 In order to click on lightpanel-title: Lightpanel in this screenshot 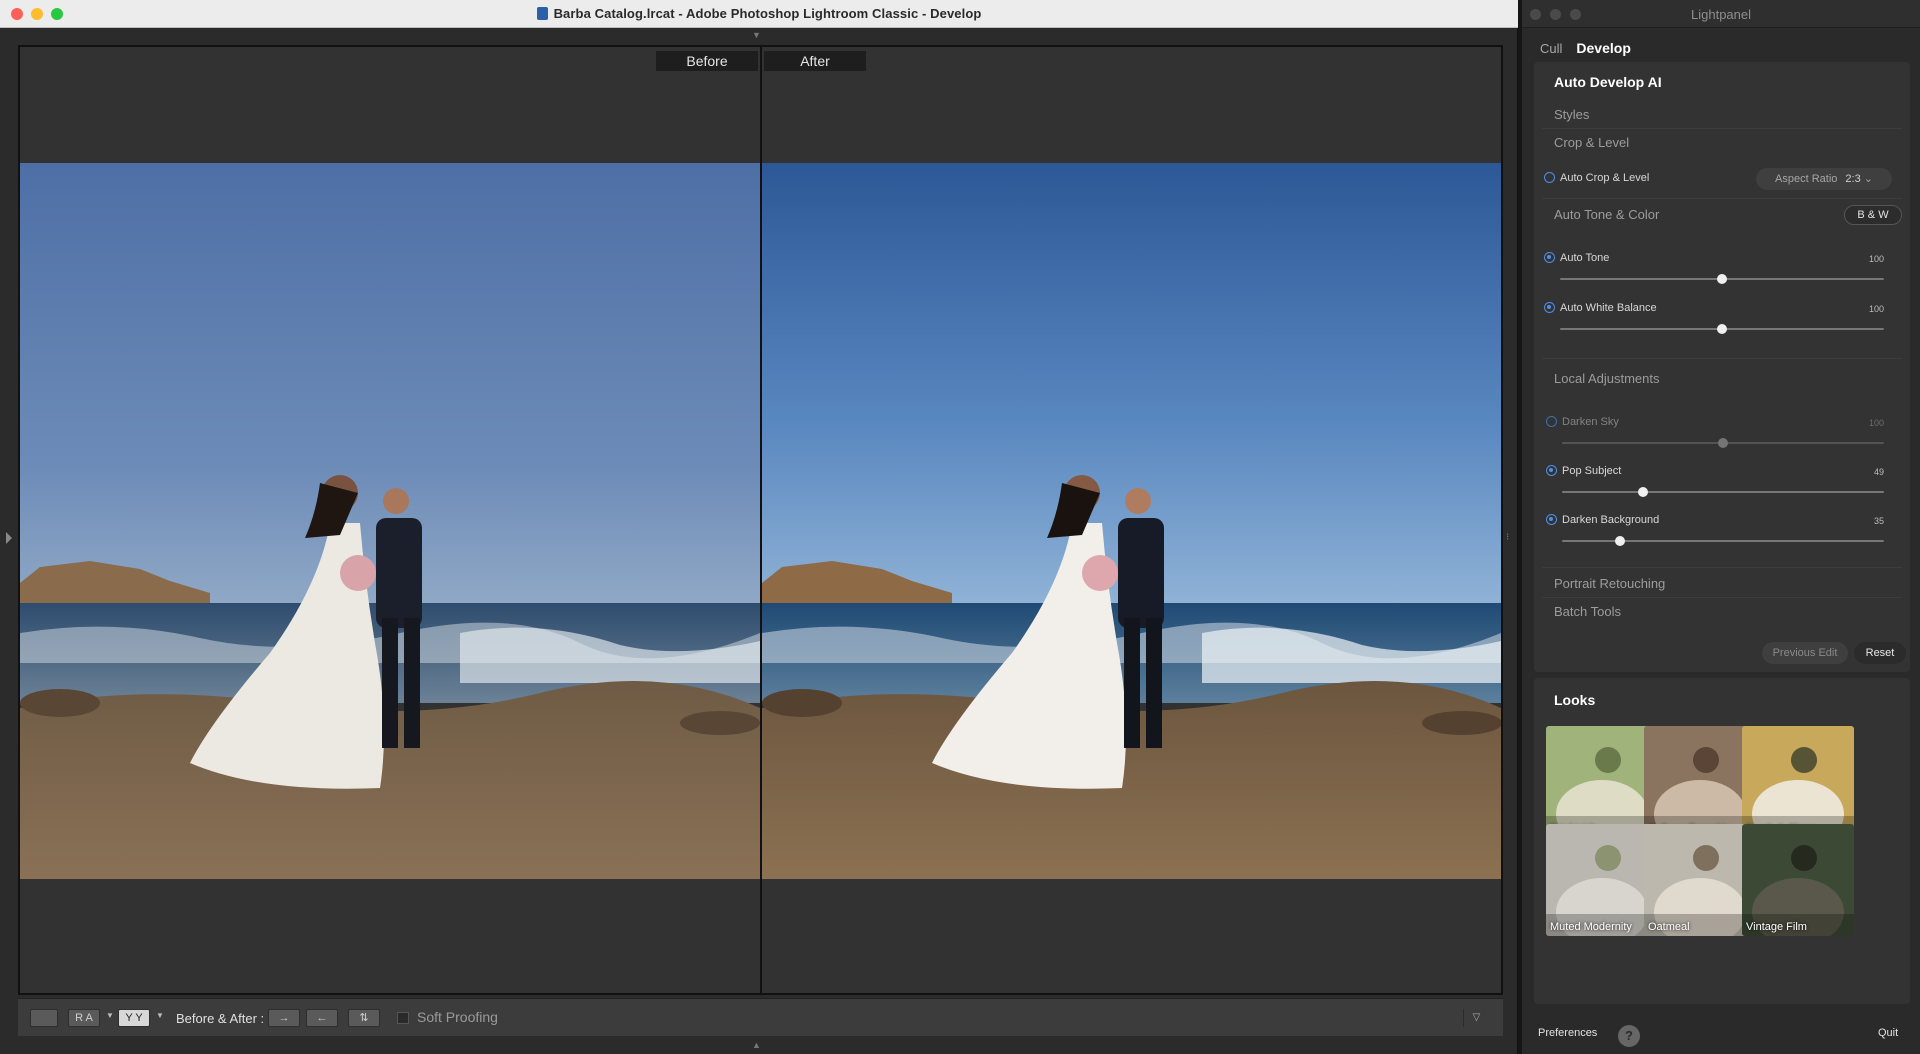, I will do `click(1721, 14)`.